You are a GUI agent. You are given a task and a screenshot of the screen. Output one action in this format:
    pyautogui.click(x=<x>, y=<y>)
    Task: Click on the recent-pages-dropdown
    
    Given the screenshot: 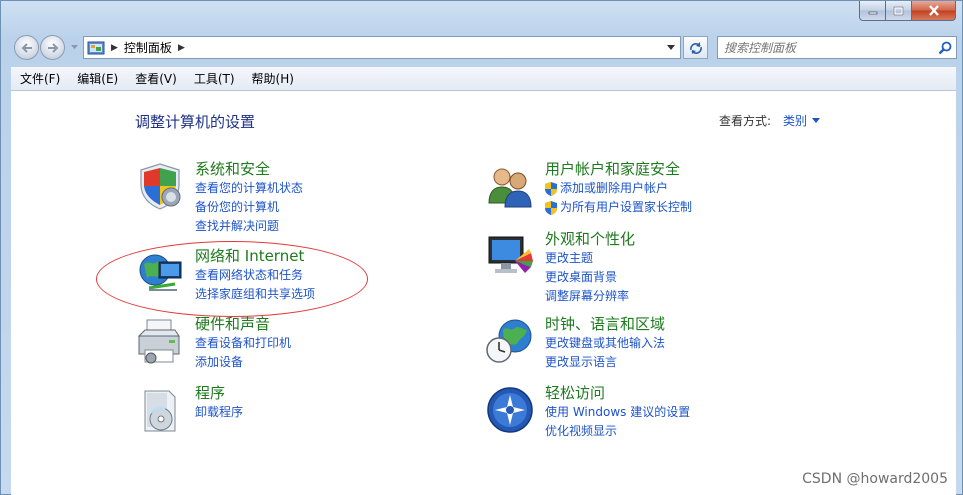 What is the action you would take?
    pyautogui.click(x=74, y=47)
    